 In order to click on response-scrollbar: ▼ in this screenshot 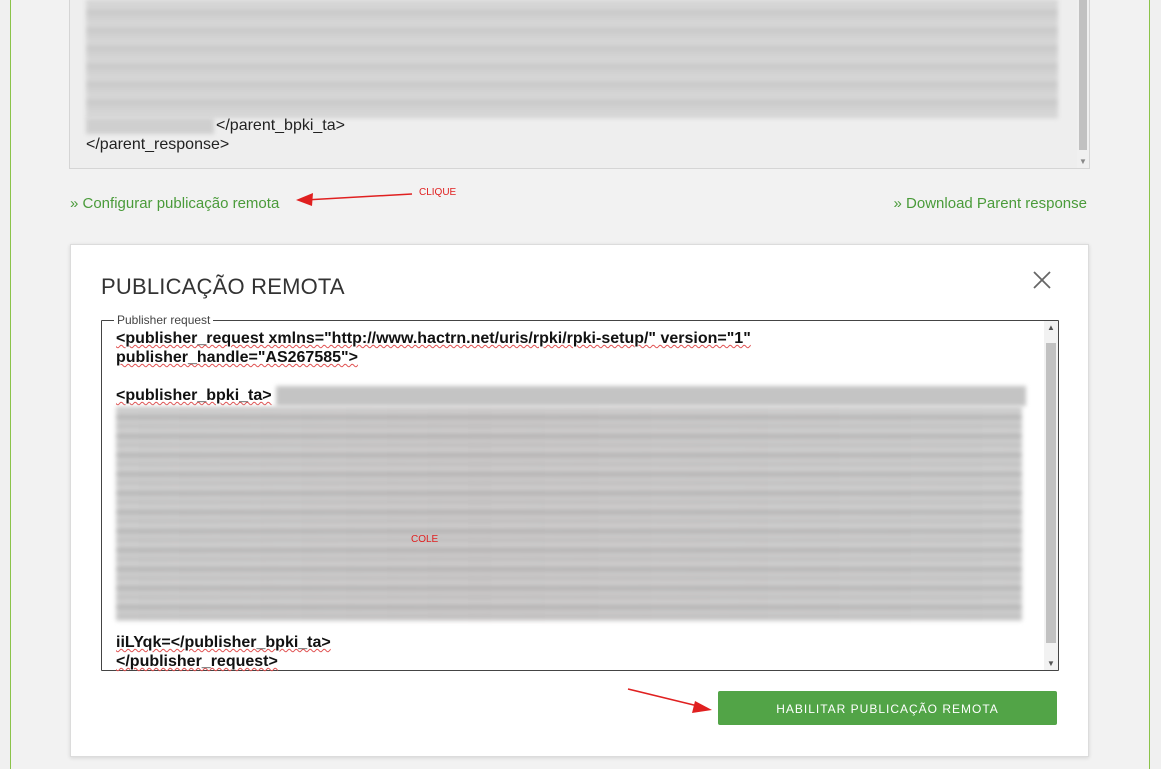, I will do `click(1083, 84)`.